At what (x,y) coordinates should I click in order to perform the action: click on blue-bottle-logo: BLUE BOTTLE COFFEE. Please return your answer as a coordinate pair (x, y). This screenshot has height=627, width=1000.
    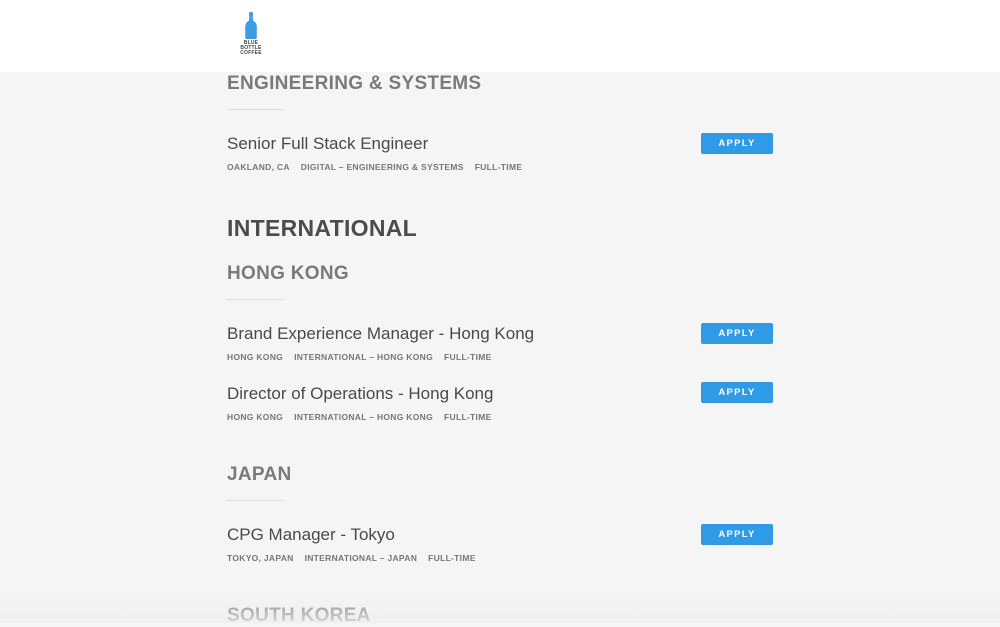
    Looking at the image, I should click on (251, 34).